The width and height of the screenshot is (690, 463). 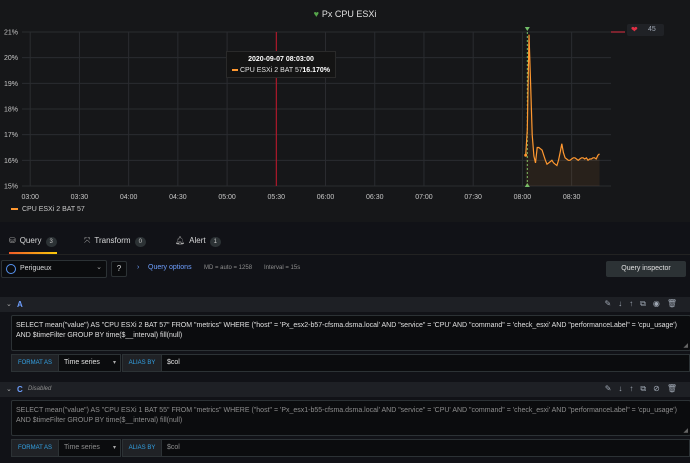 What do you see at coordinates (375, 197) in the screenshot?
I see `x-tick-label: 06:30` at bounding box center [375, 197].